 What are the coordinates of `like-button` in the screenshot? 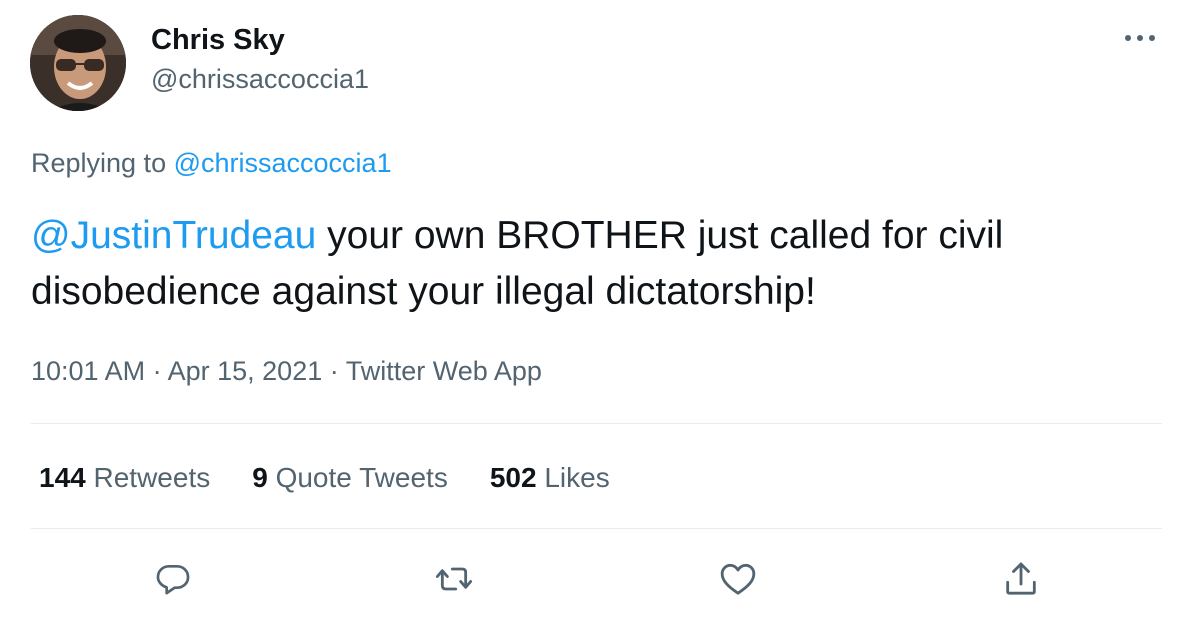 It's located at (738, 579).